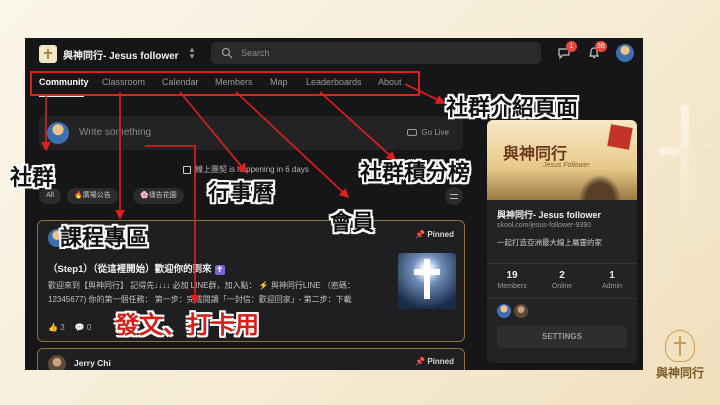  I want to click on go-live-button: Go Live, so click(428, 132).